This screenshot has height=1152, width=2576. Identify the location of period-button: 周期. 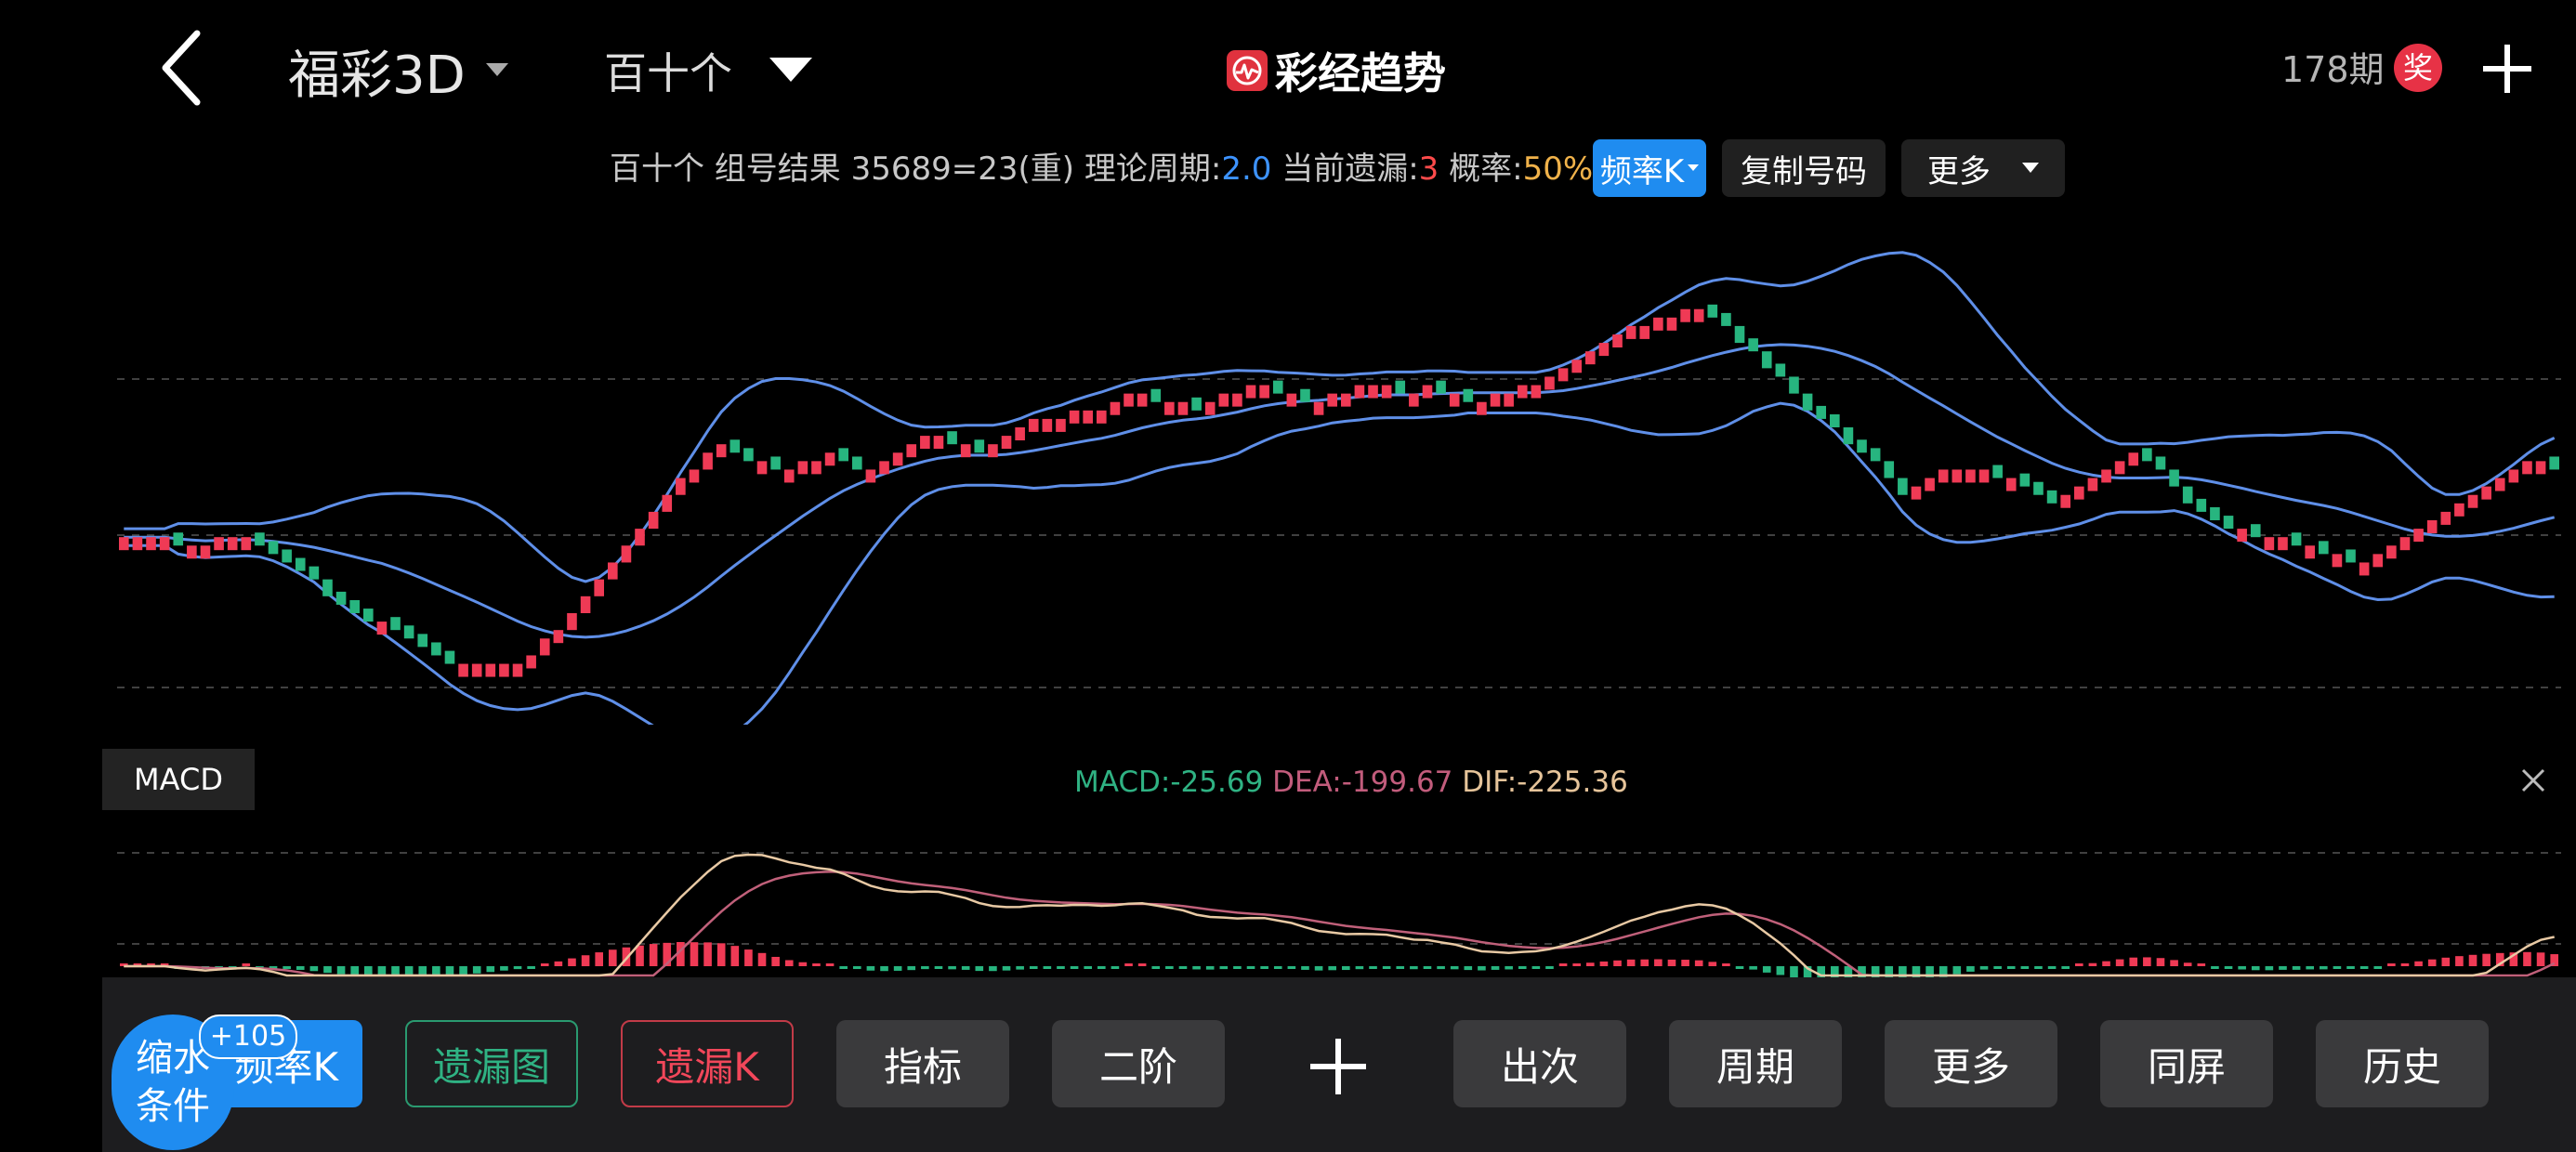
(1755, 1063).